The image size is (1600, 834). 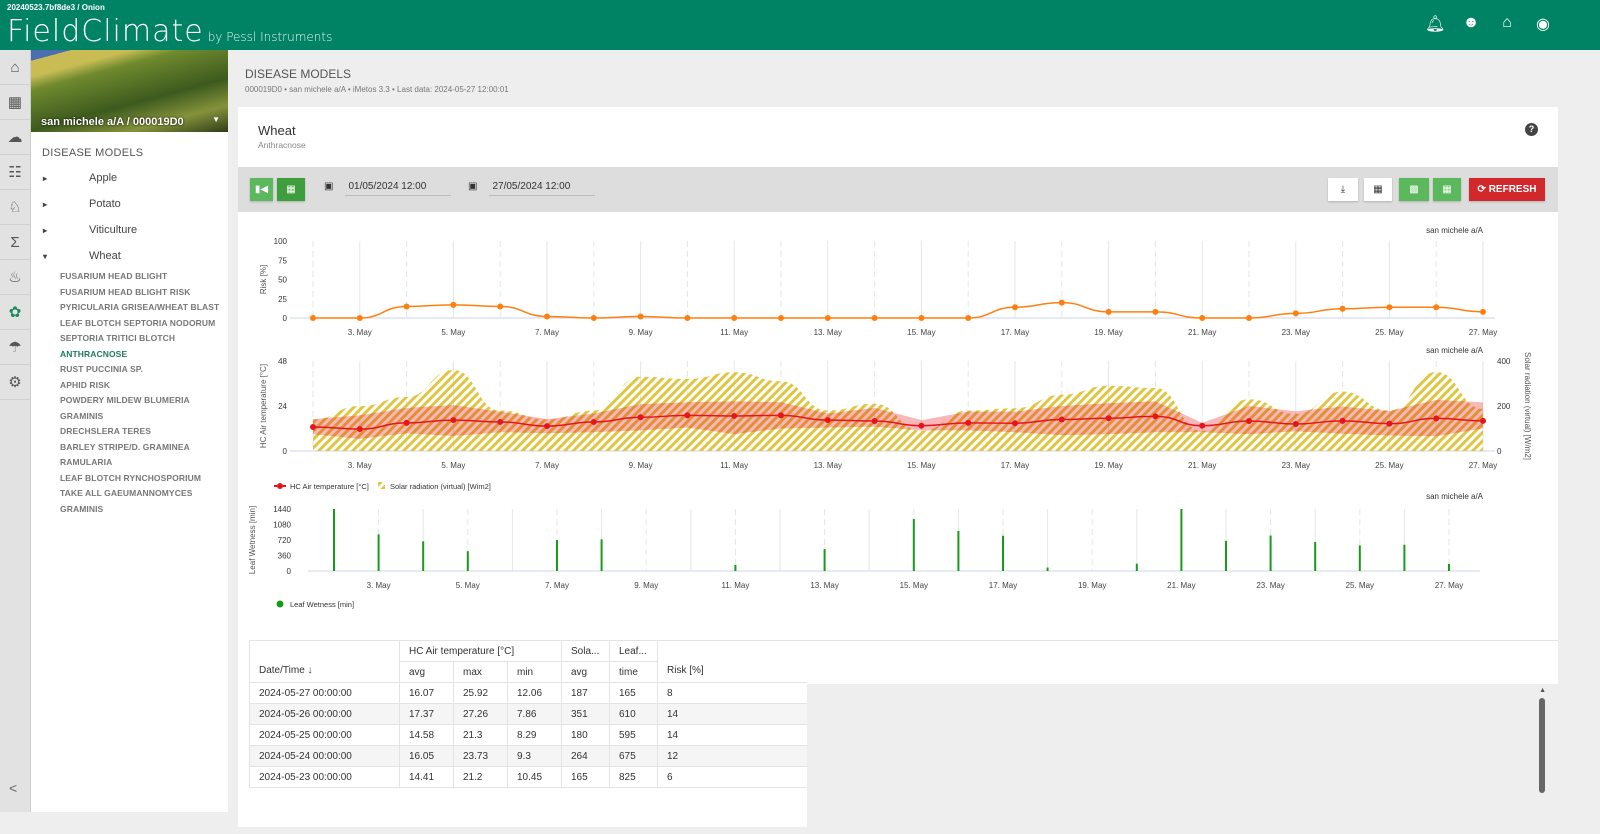 I want to click on table-cell: 12.06, so click(x=534, y=693).